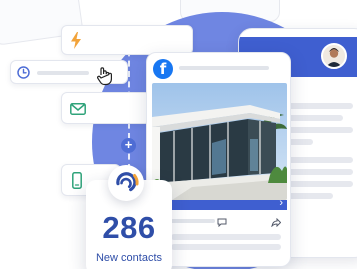  Describe the element at coordinates (129, 258) in the screenshot. I see `contacts-label: New contacts` at that location.